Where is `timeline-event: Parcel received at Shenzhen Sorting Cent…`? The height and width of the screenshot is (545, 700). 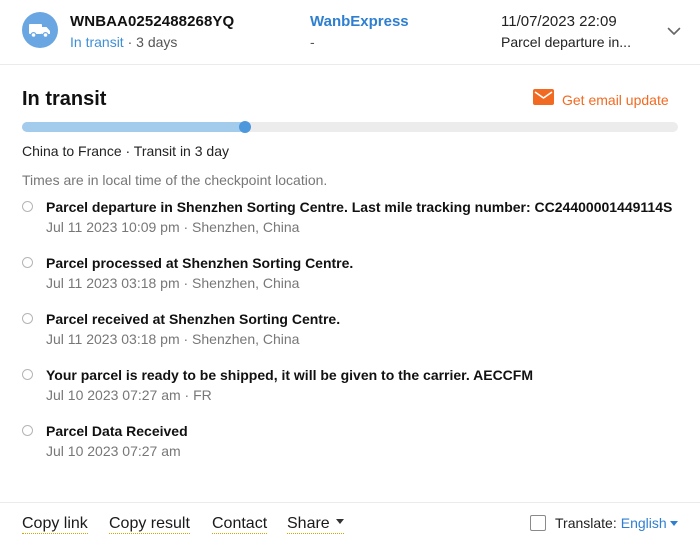 timeline-event: Parcel received at Shenzhen Sorting Cent… is located at coordinates (352, 329).